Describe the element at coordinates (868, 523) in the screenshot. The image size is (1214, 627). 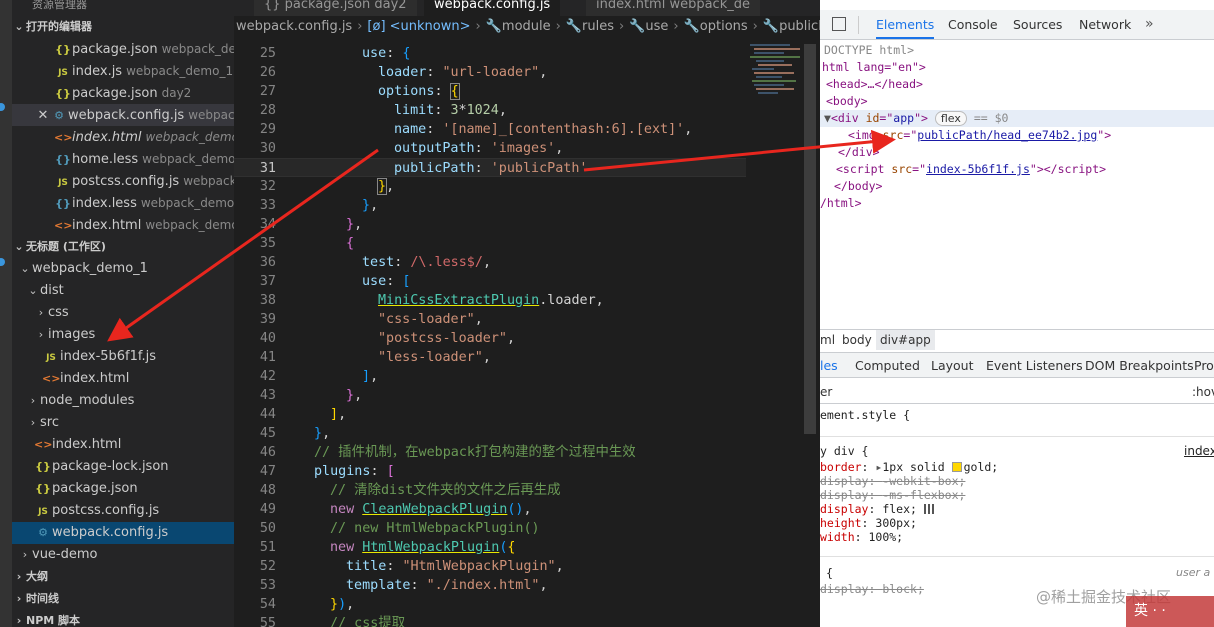
I see `css-prop-height: height: 300px;` at that location.